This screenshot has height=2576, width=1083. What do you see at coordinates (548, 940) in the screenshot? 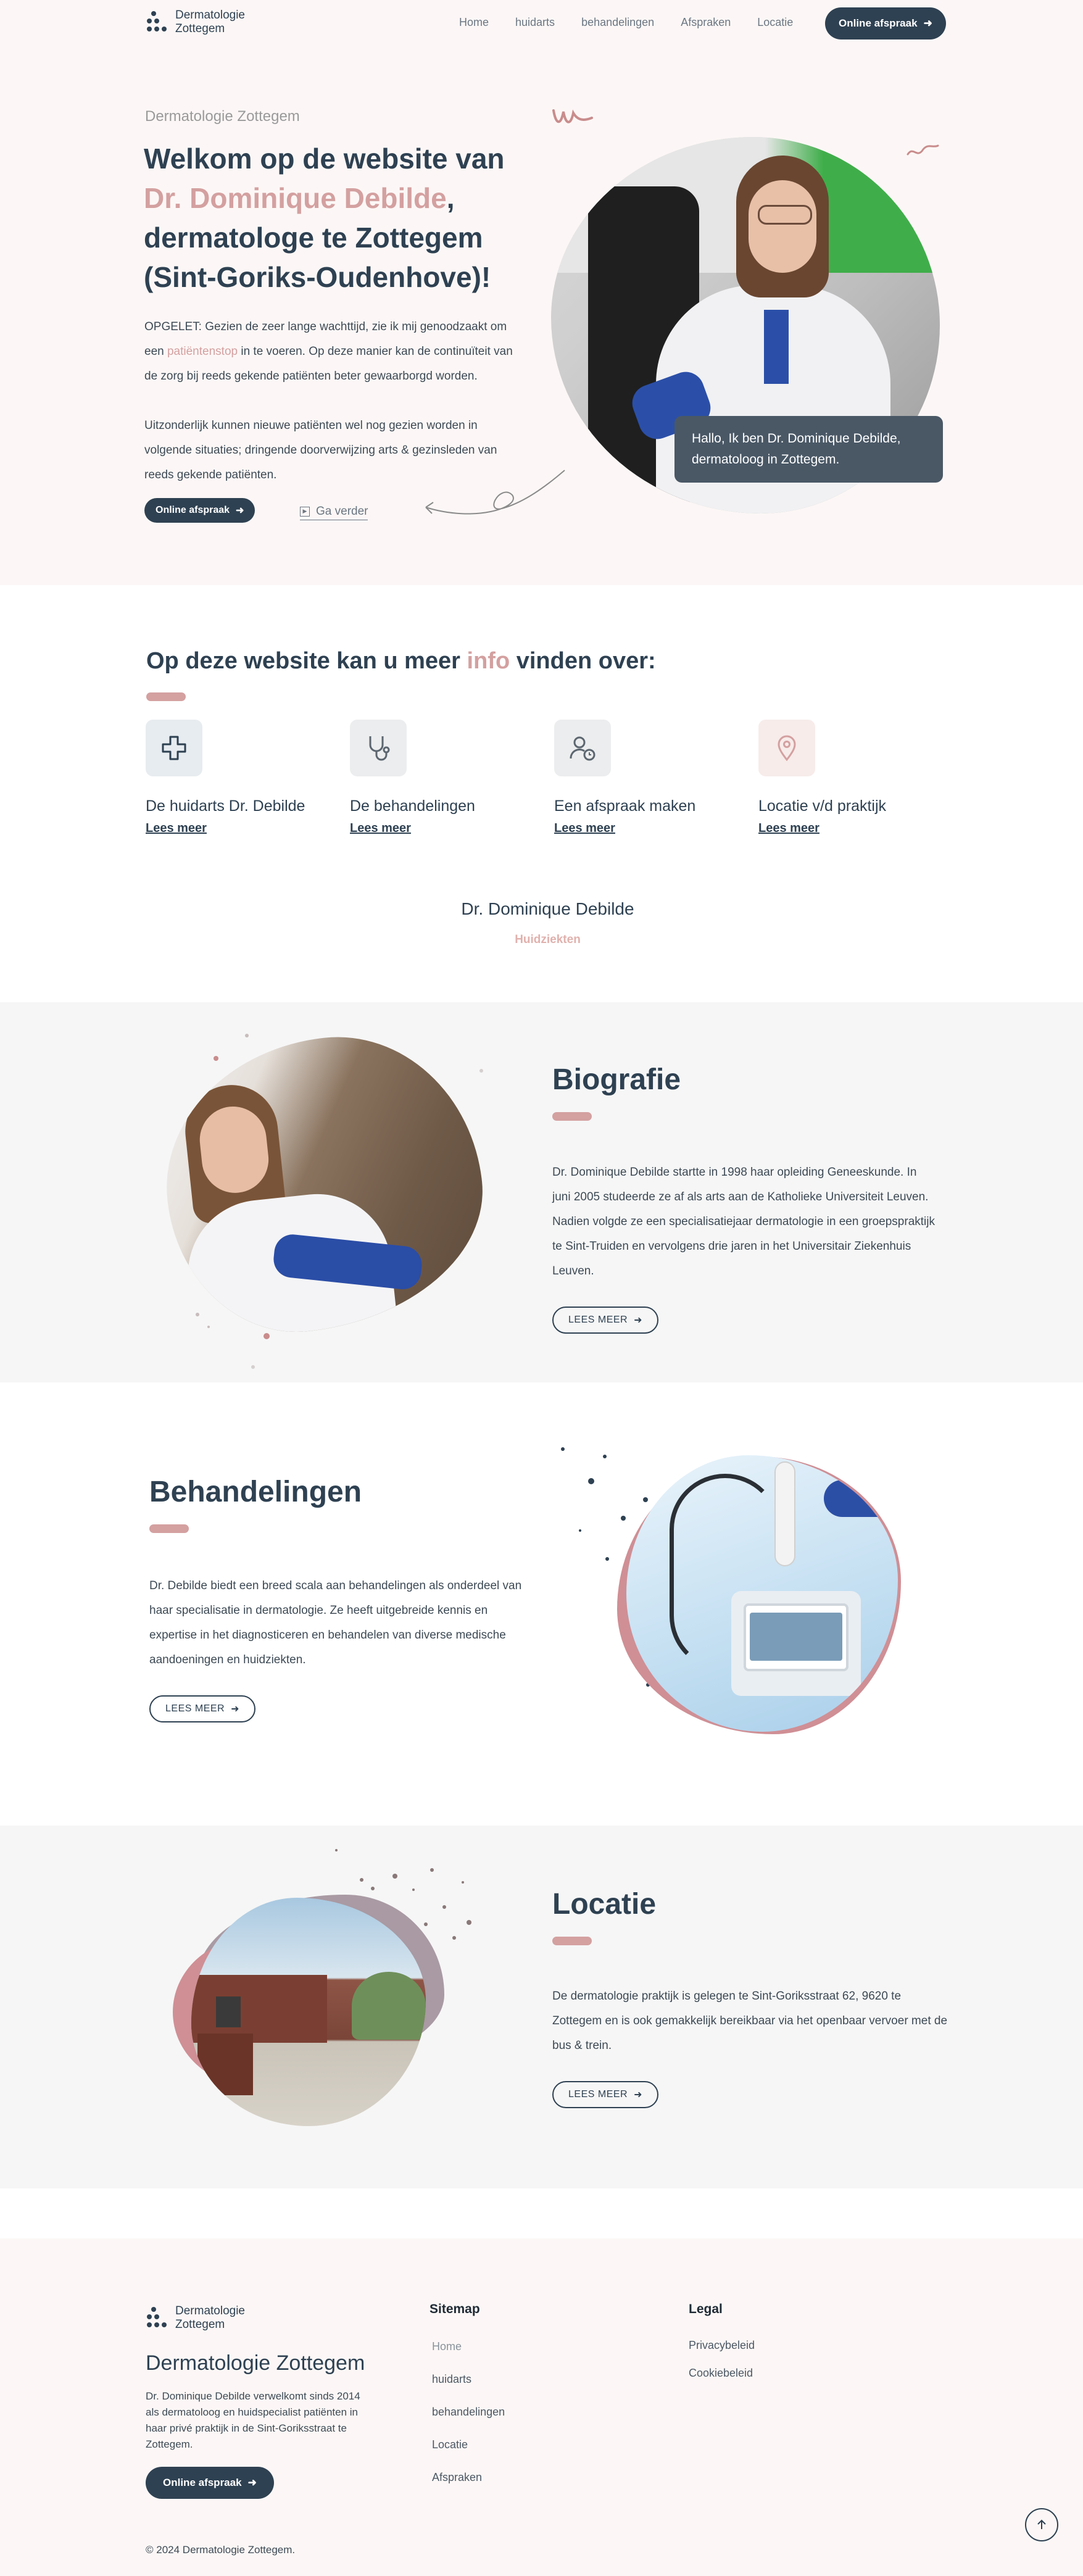
I see `doctor-specialty: Huidziekten` at bounding box center [548, 940].